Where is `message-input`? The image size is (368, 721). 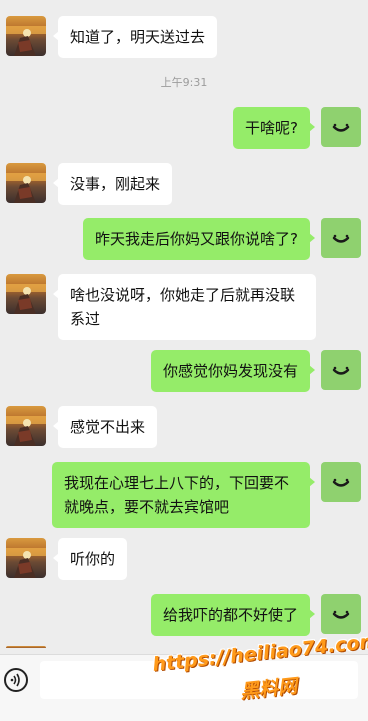 message-input is located at coordinates (199, 680).